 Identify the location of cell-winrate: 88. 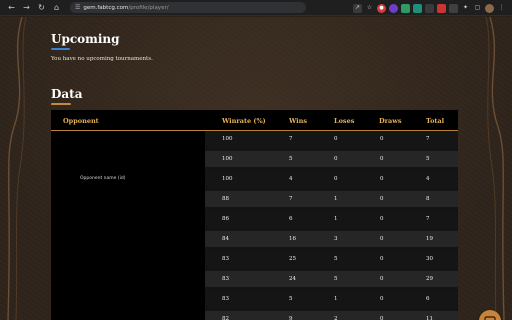
(225, 199).